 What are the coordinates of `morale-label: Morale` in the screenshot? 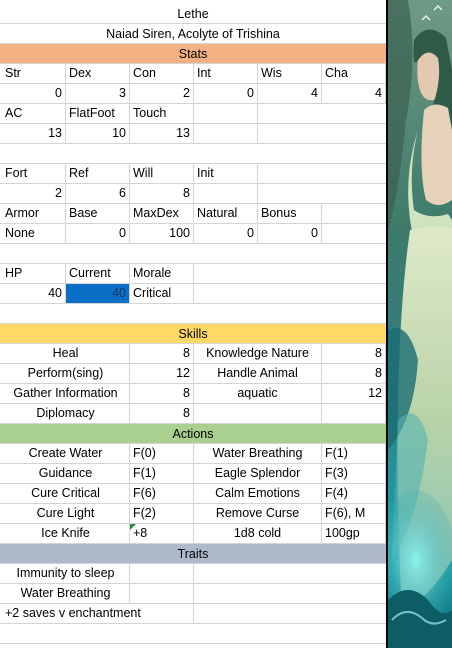 It's located at (162, 273).